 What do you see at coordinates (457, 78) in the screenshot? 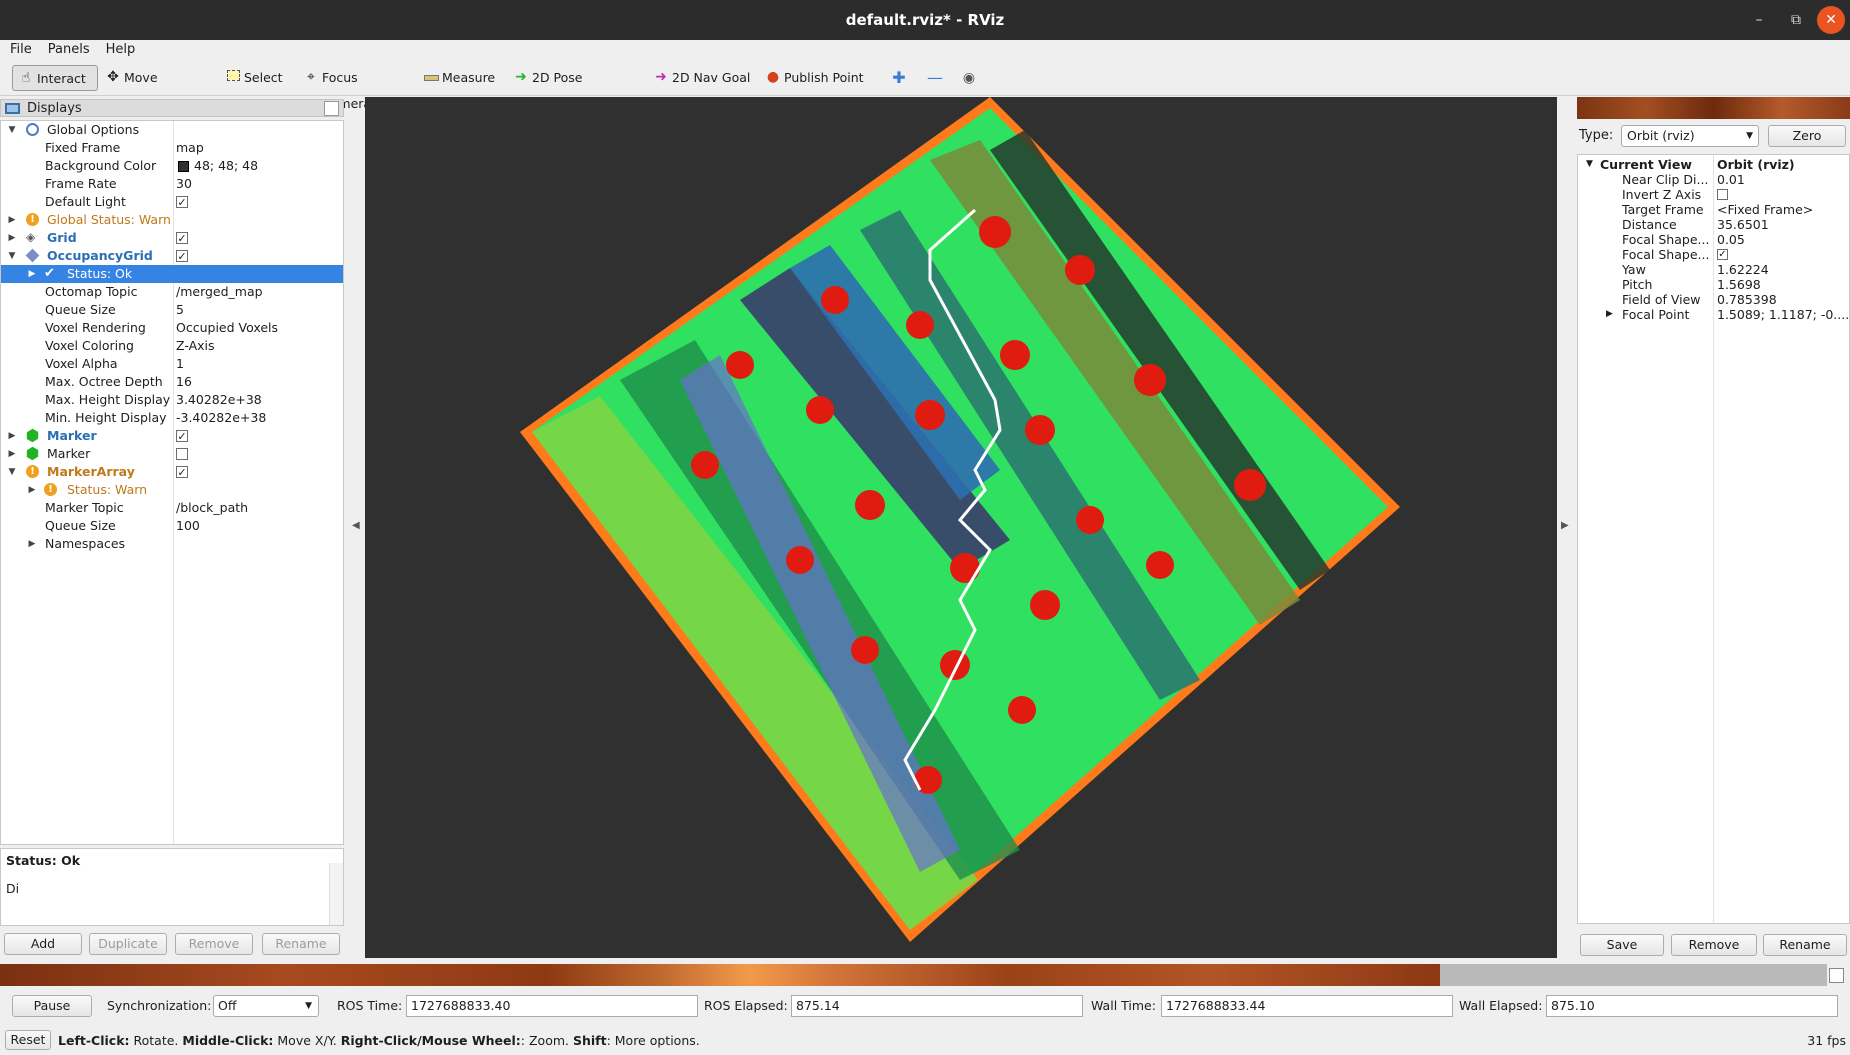
I see `measure-tool: Measure` at bounding box center [457, 78].